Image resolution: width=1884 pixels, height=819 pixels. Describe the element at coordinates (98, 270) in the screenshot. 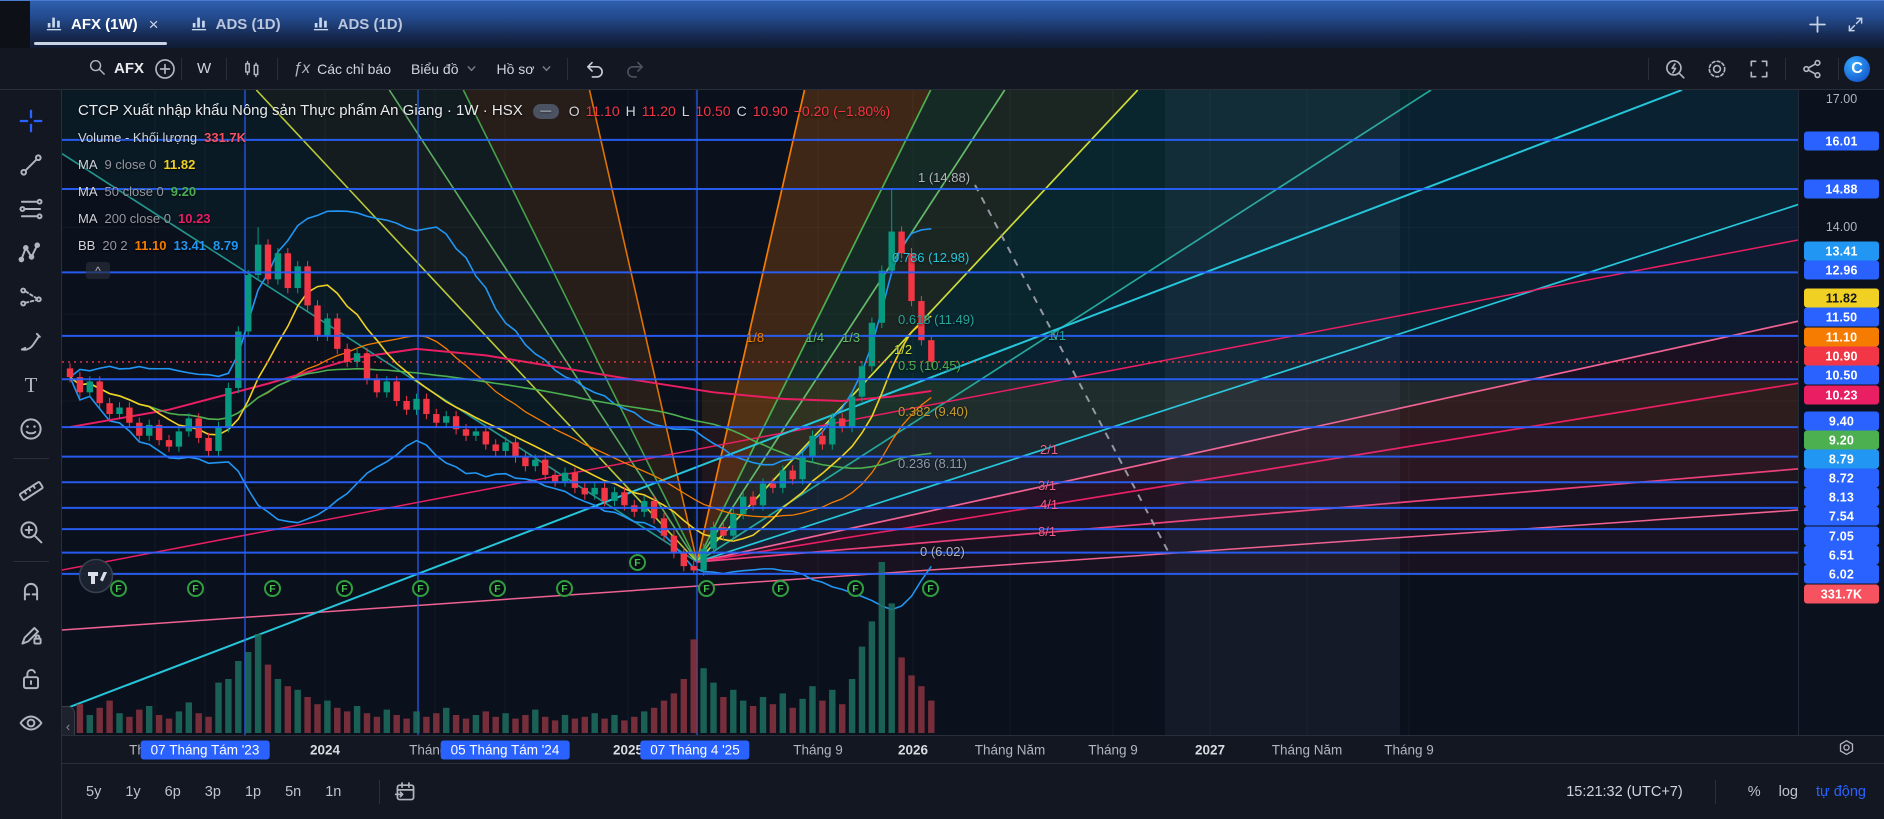

I see `legend-collapse-button: ^` at that location.